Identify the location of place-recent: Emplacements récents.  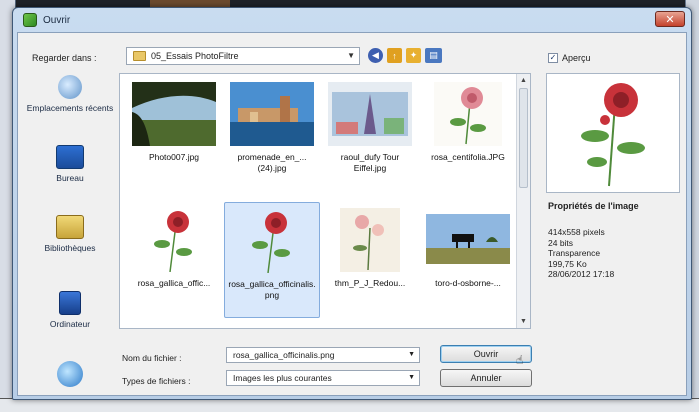
(70, 94).